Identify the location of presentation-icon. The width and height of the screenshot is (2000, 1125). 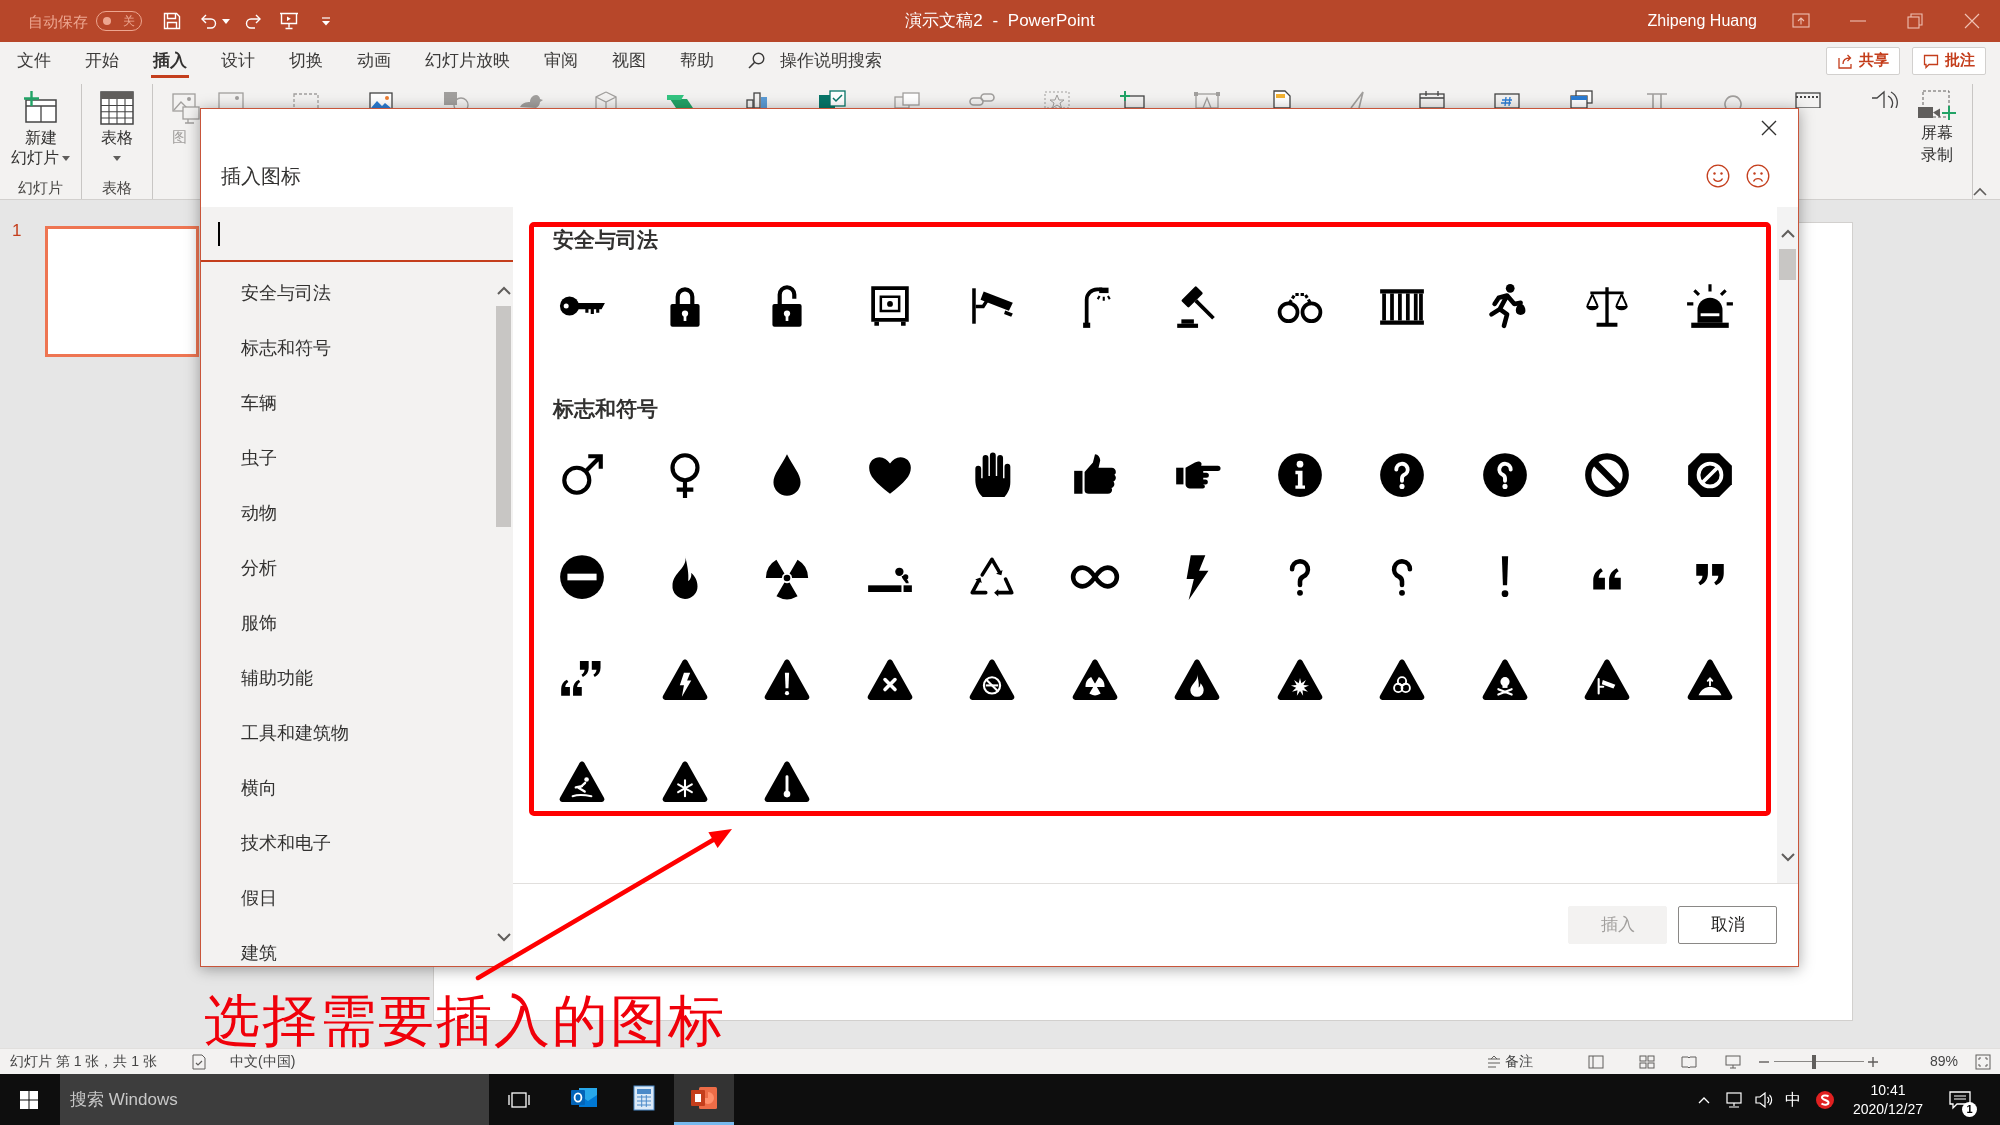
(289, 21).